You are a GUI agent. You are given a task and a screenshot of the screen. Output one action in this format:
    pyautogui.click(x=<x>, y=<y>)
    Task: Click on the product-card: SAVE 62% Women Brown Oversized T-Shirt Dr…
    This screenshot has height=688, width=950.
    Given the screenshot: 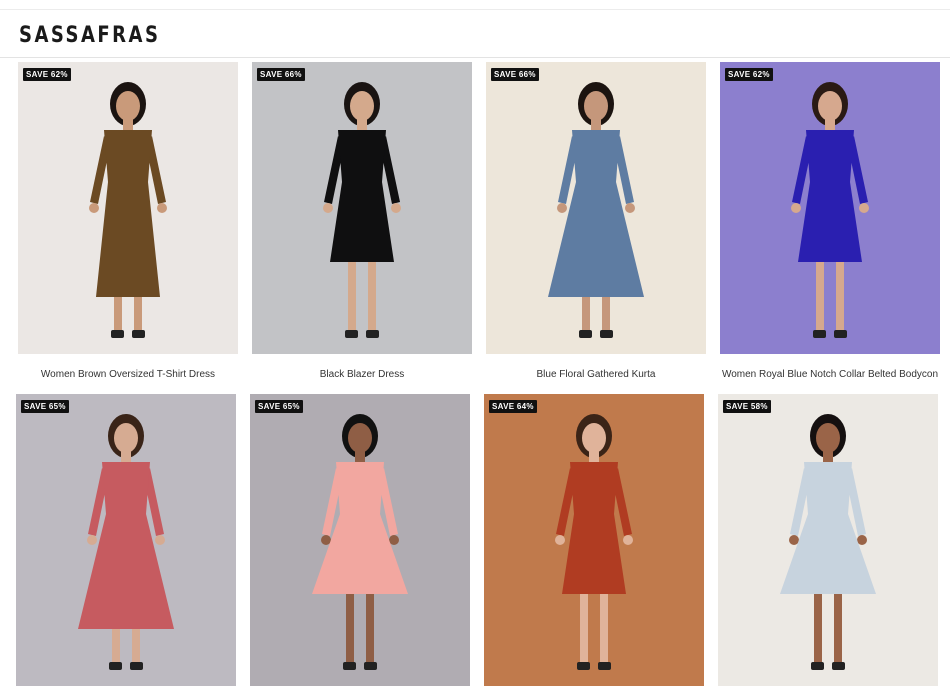 What is the action you would take?
    pyautogui.click(x=128, y=221)
    